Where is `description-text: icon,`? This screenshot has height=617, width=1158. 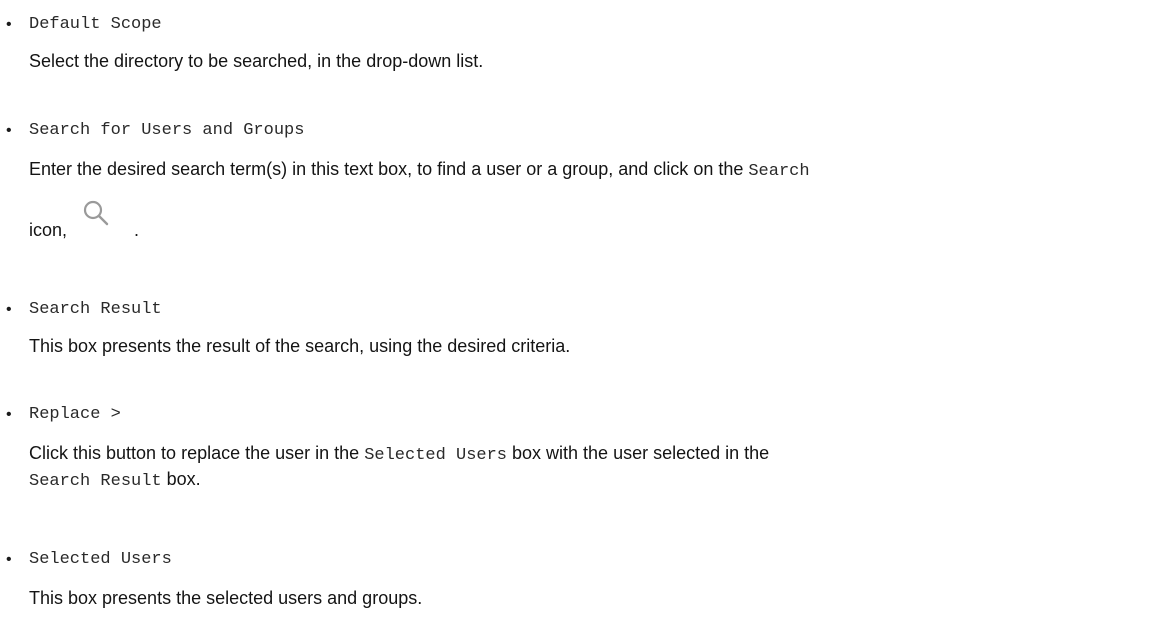 description-text: icon, is located at coordinates (48, 230).